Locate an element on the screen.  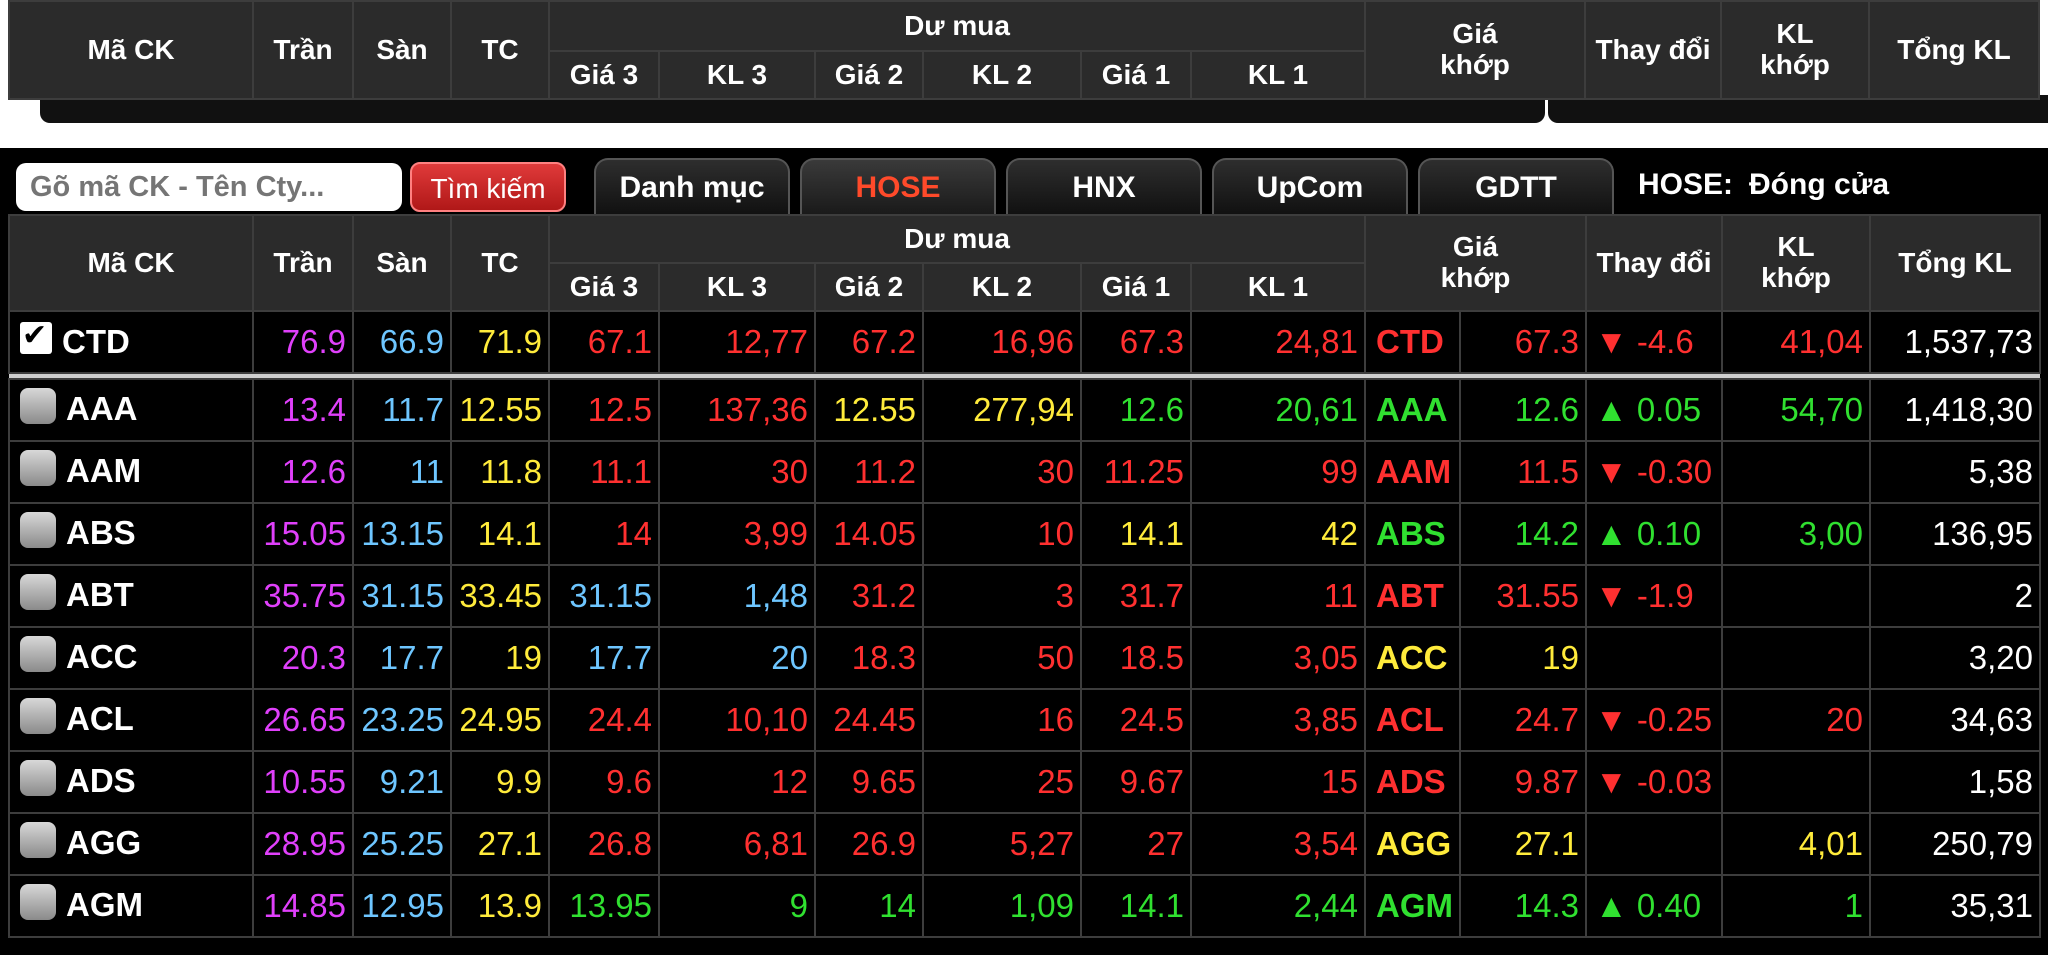
cell-match-vol: 41,04 is located at coordinates (1796, 342).